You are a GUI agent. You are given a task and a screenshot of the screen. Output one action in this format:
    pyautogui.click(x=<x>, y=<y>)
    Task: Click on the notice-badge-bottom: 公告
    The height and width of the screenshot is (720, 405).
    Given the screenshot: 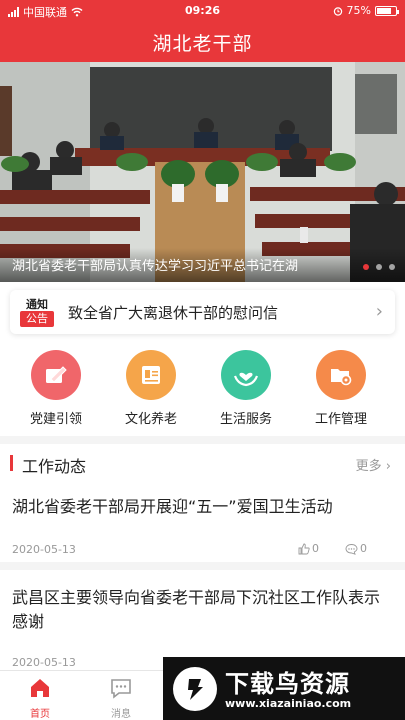 What is the action you would take?
    pyautogui.click(x=37, y=319)
    